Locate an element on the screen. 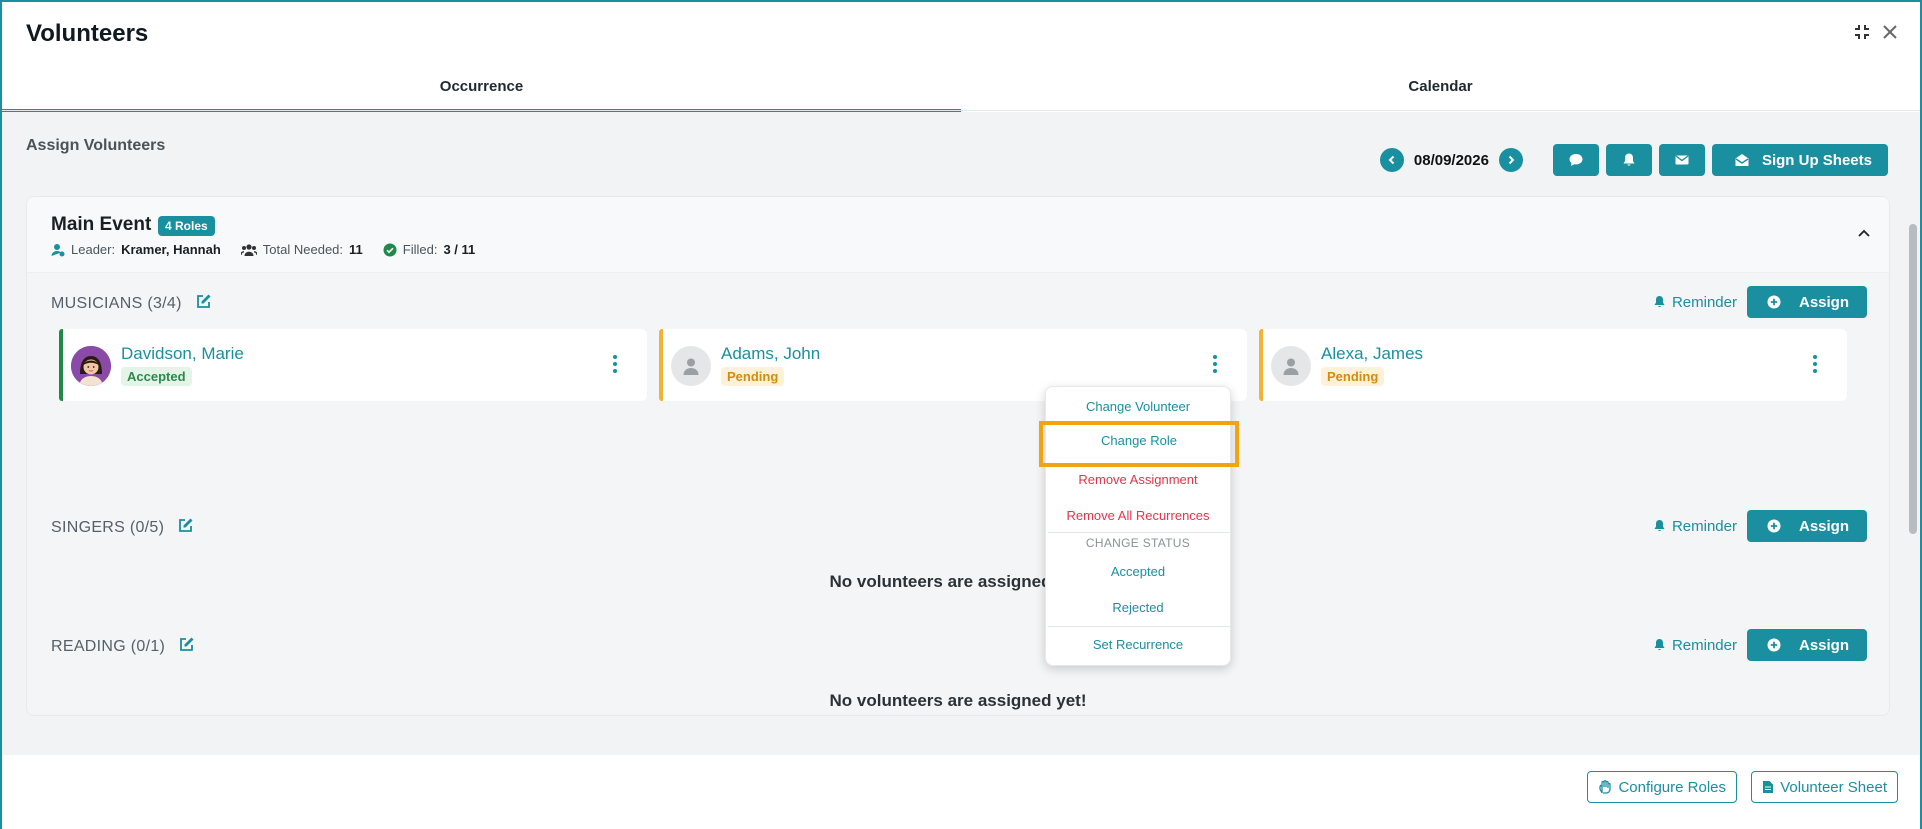 The height and width of the screenshot is (829, 1922). prev-date-button is located at coordinates (1391, 160).